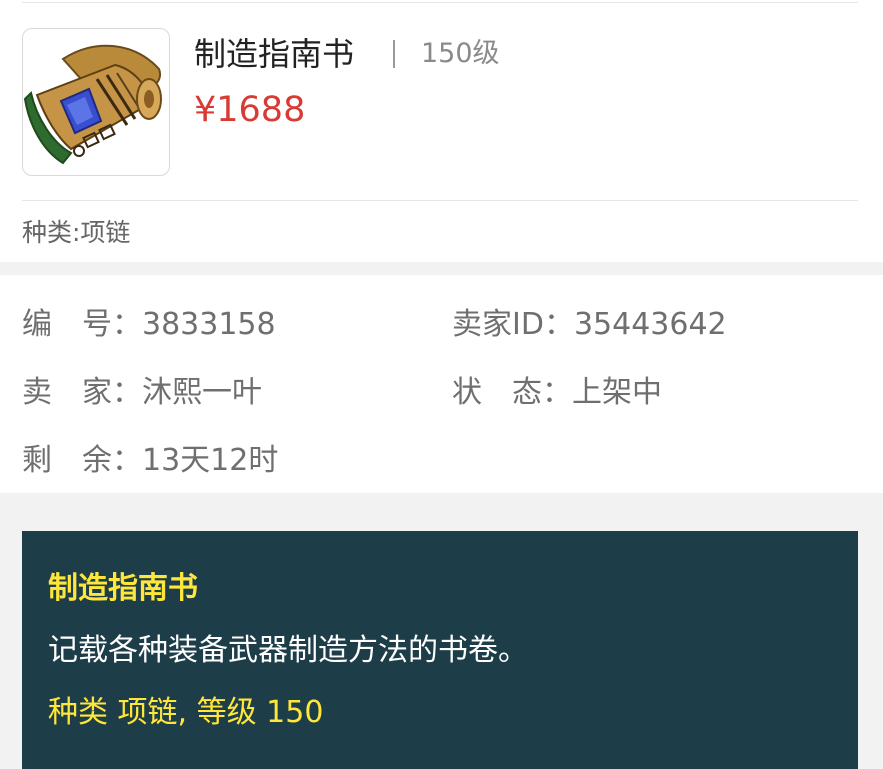 This screenshot has width=883, height=769. I want to click on status-label: 状, so click(467, 392).